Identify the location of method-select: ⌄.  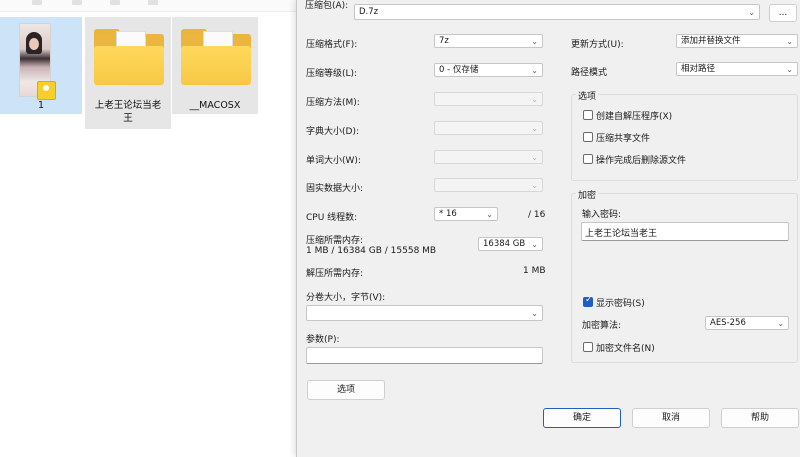
(488, 99).